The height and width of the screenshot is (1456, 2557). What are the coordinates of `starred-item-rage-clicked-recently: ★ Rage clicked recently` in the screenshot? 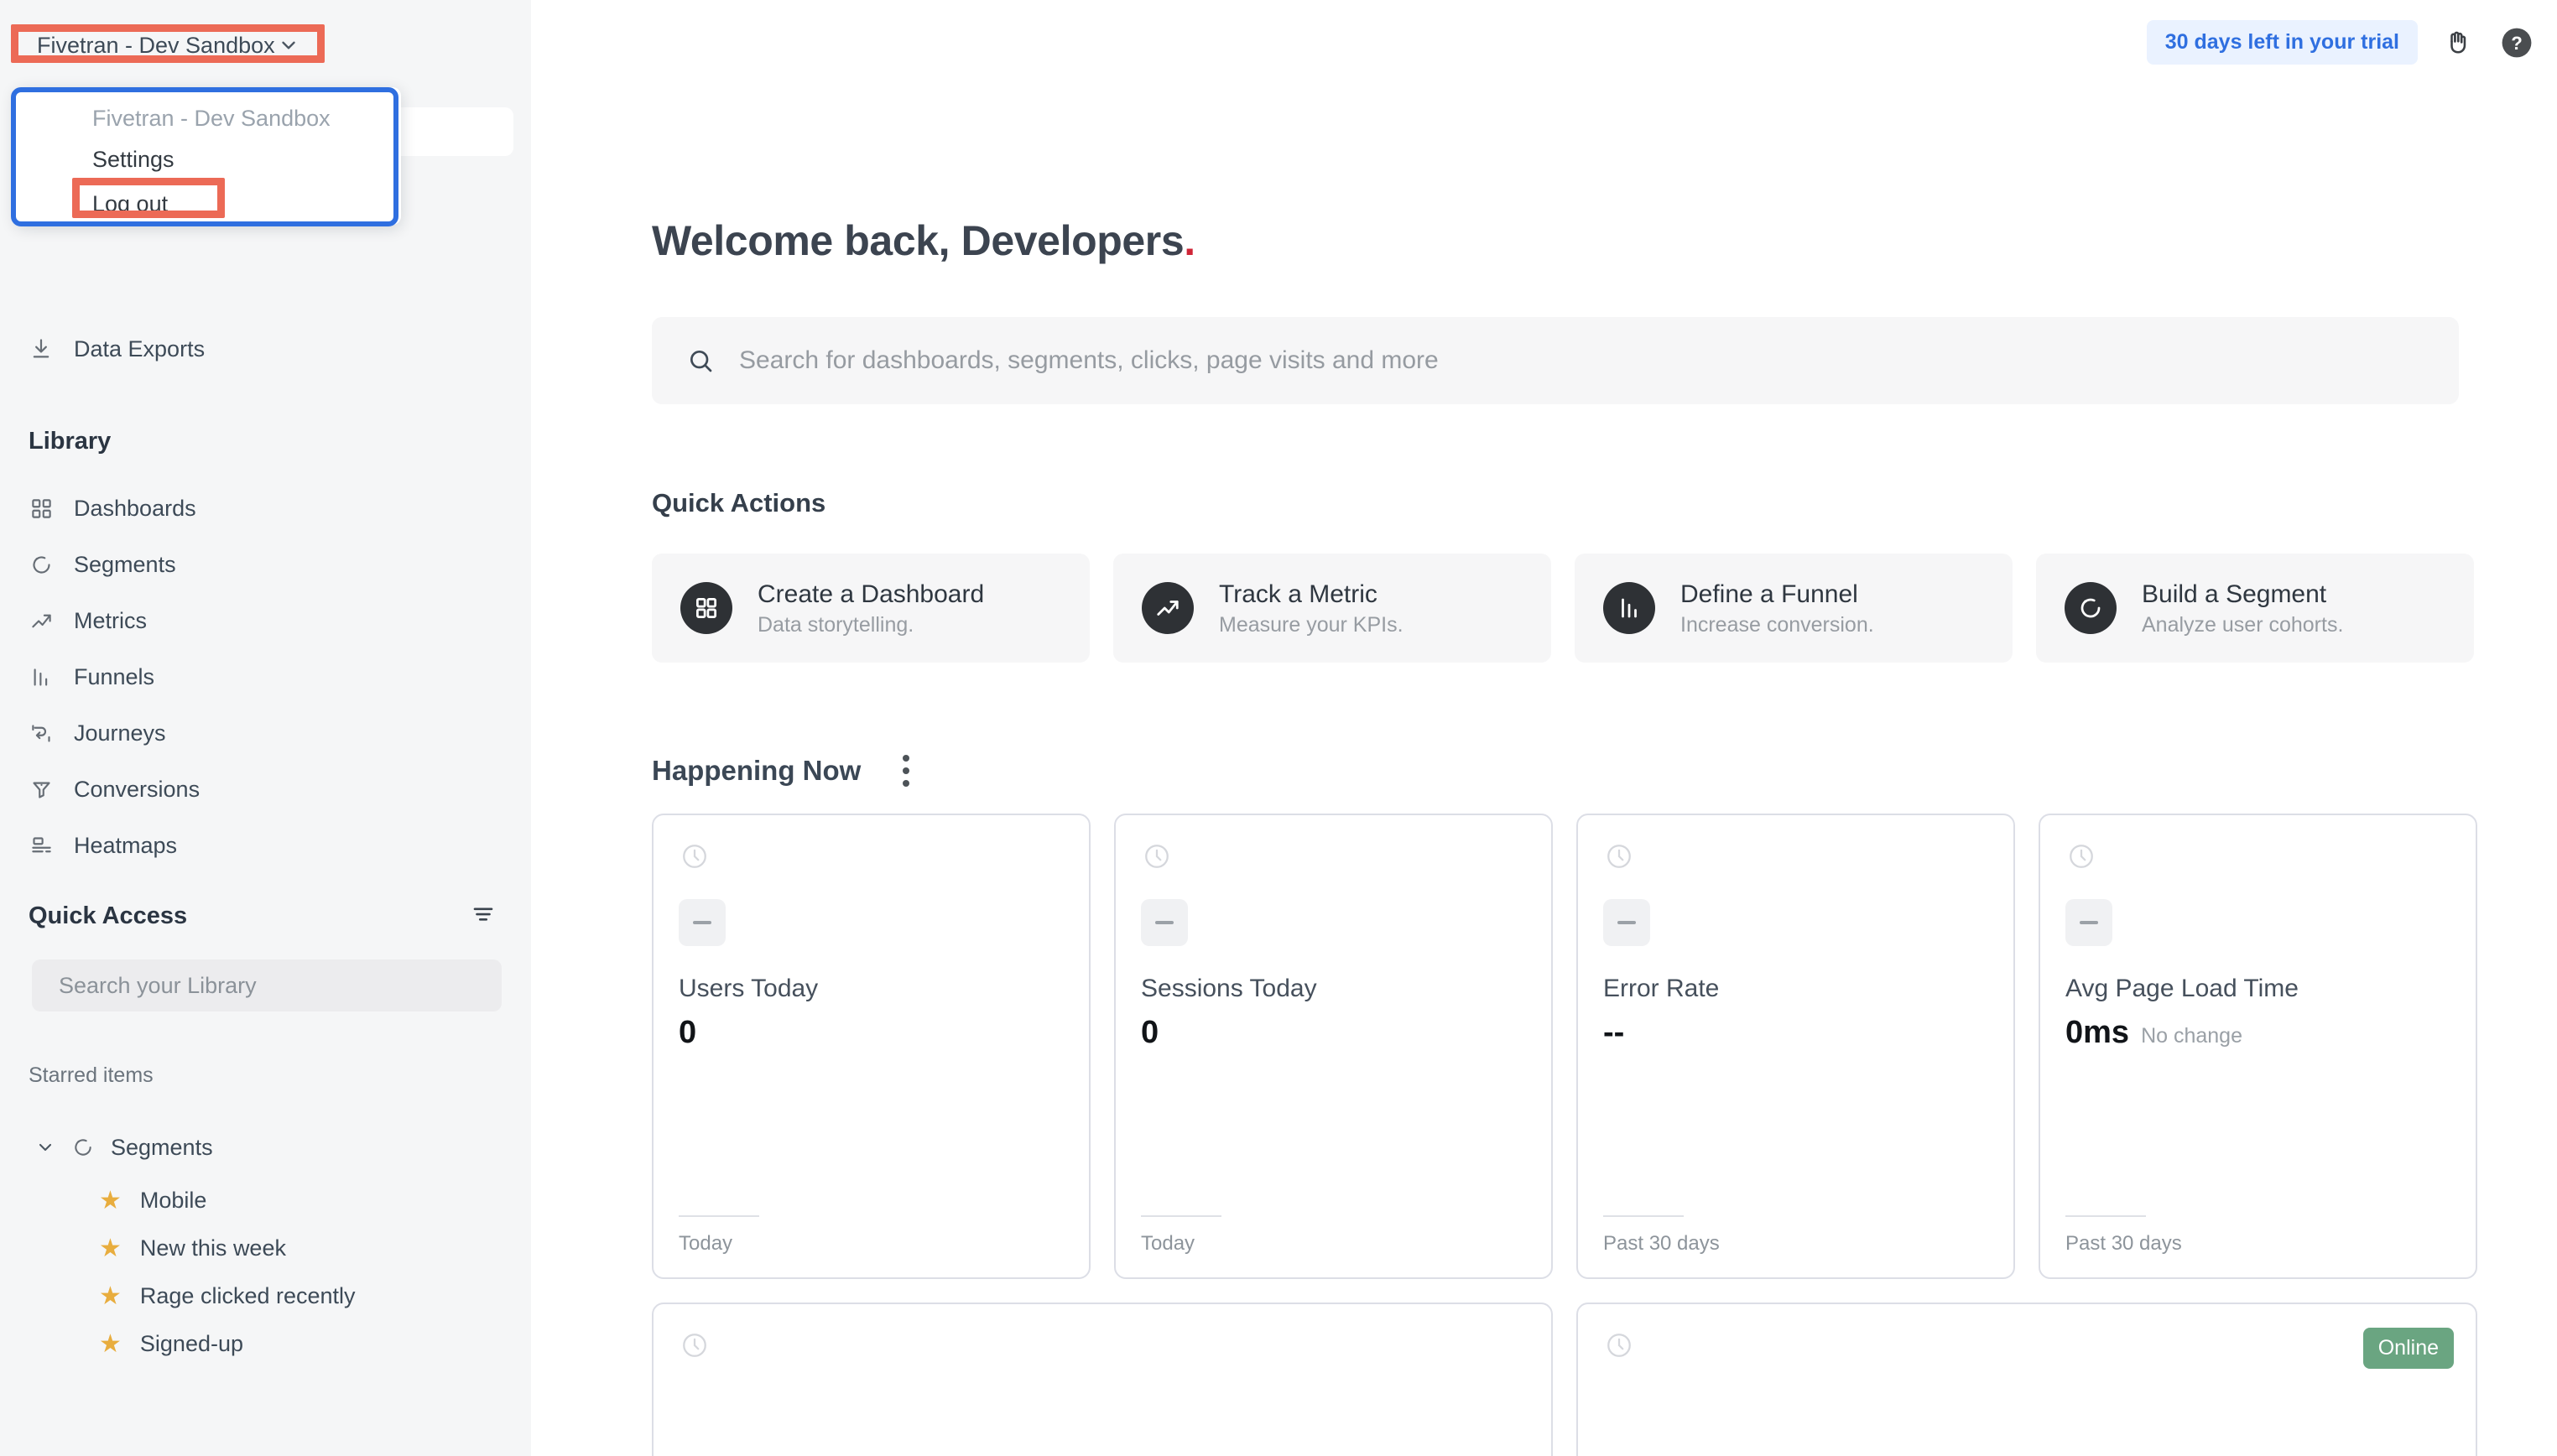 It's located at (265, 1296).